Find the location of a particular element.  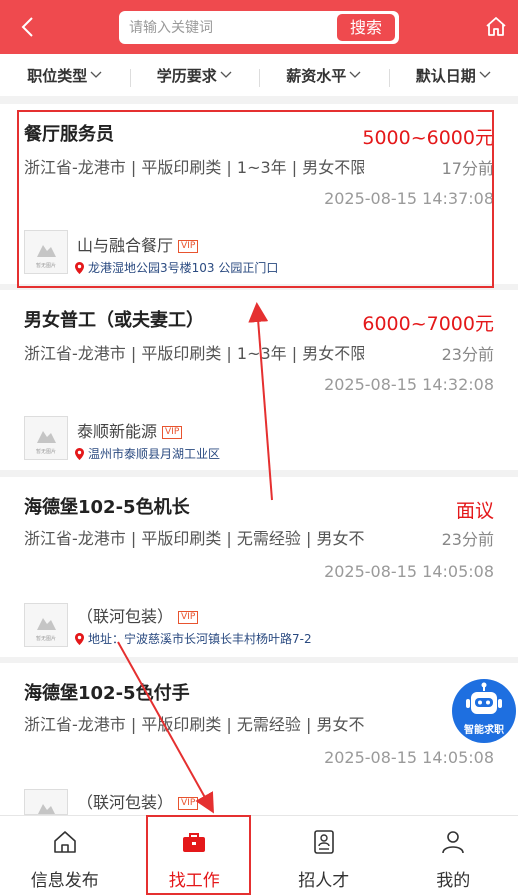

tab-find-job: 找工作 is located at coordinates (195, 855).